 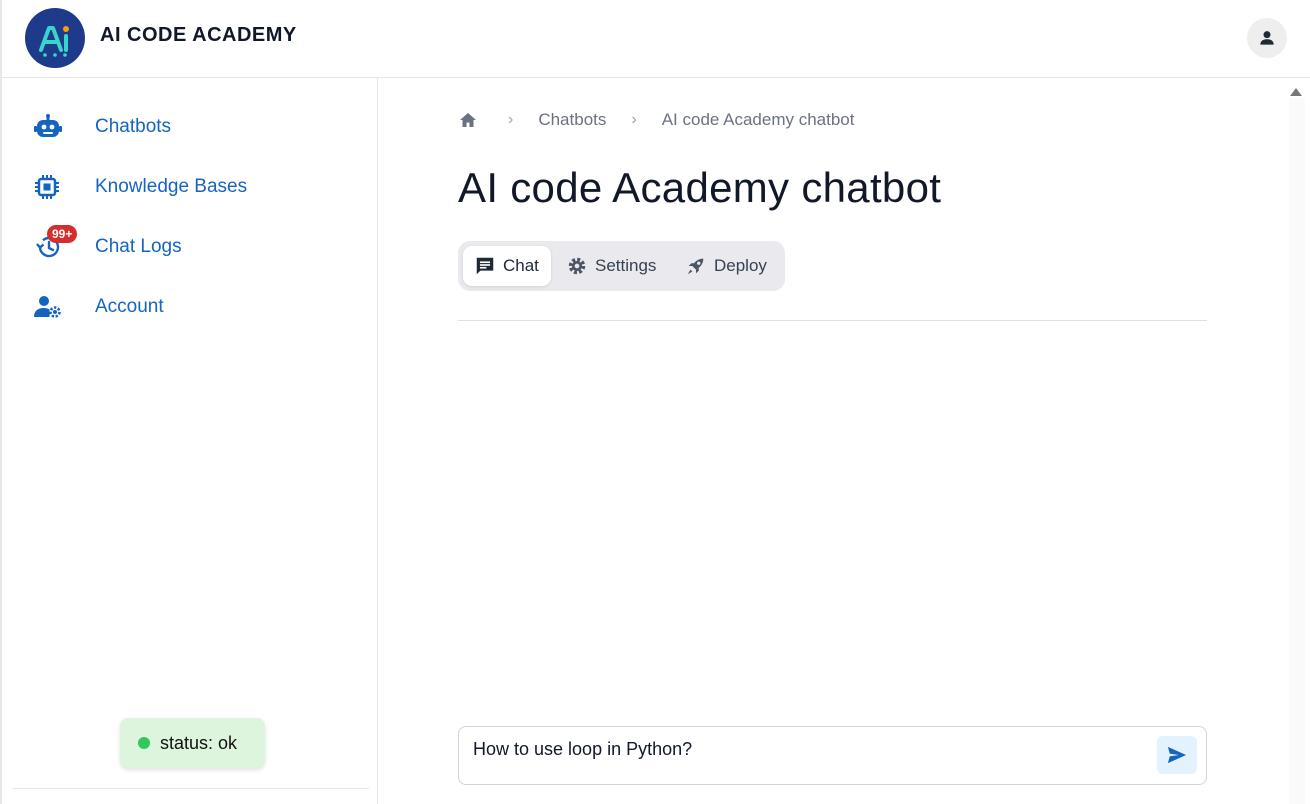 What do you see at coordinates (171, 186) in the screenshot?
I see `sidebar-item-label: Knowledge Bases` at bounding box center [171, 186].